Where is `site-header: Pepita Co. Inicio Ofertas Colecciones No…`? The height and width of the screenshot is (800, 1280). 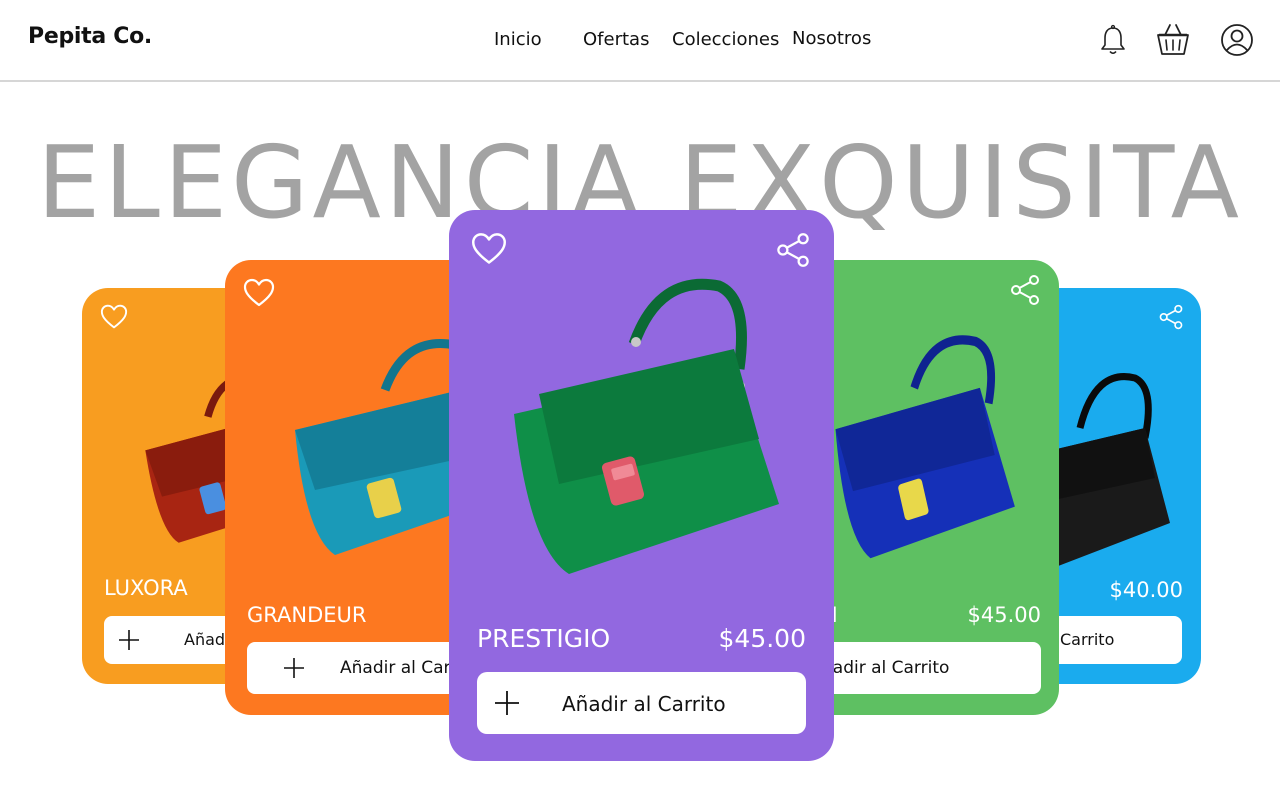 site-header: Pepita Co. Inicio Ofertas Colecciones No… is located at coordinates (640, 41).